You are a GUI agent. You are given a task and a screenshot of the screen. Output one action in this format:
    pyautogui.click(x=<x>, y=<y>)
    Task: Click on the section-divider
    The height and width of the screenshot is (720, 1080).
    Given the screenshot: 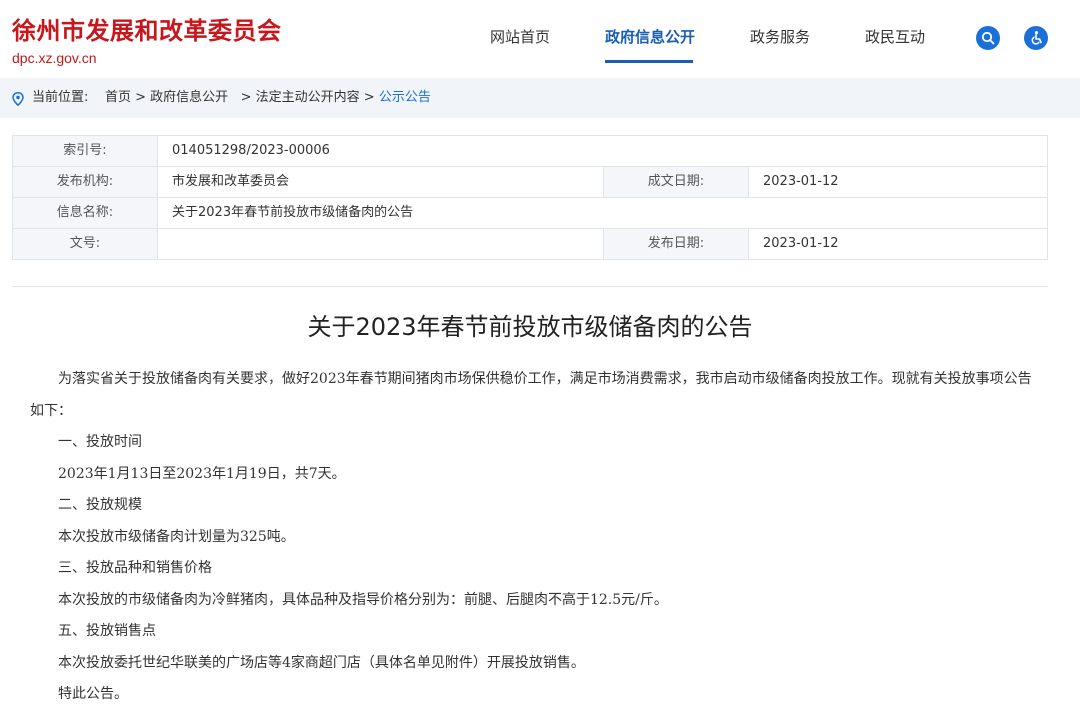 What is the action you would take?
    pyautogui.click(x=530, y=286)
    